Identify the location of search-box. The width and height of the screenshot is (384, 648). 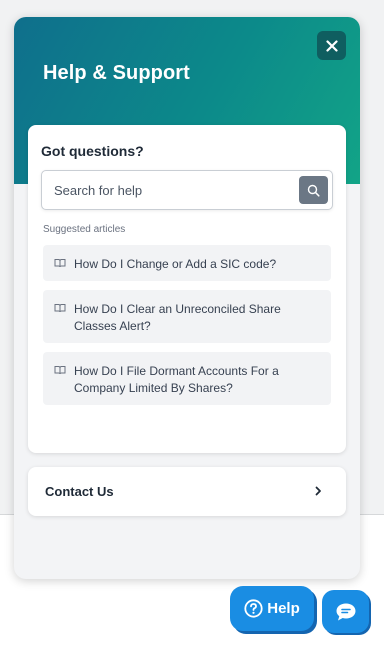
(187, 190).